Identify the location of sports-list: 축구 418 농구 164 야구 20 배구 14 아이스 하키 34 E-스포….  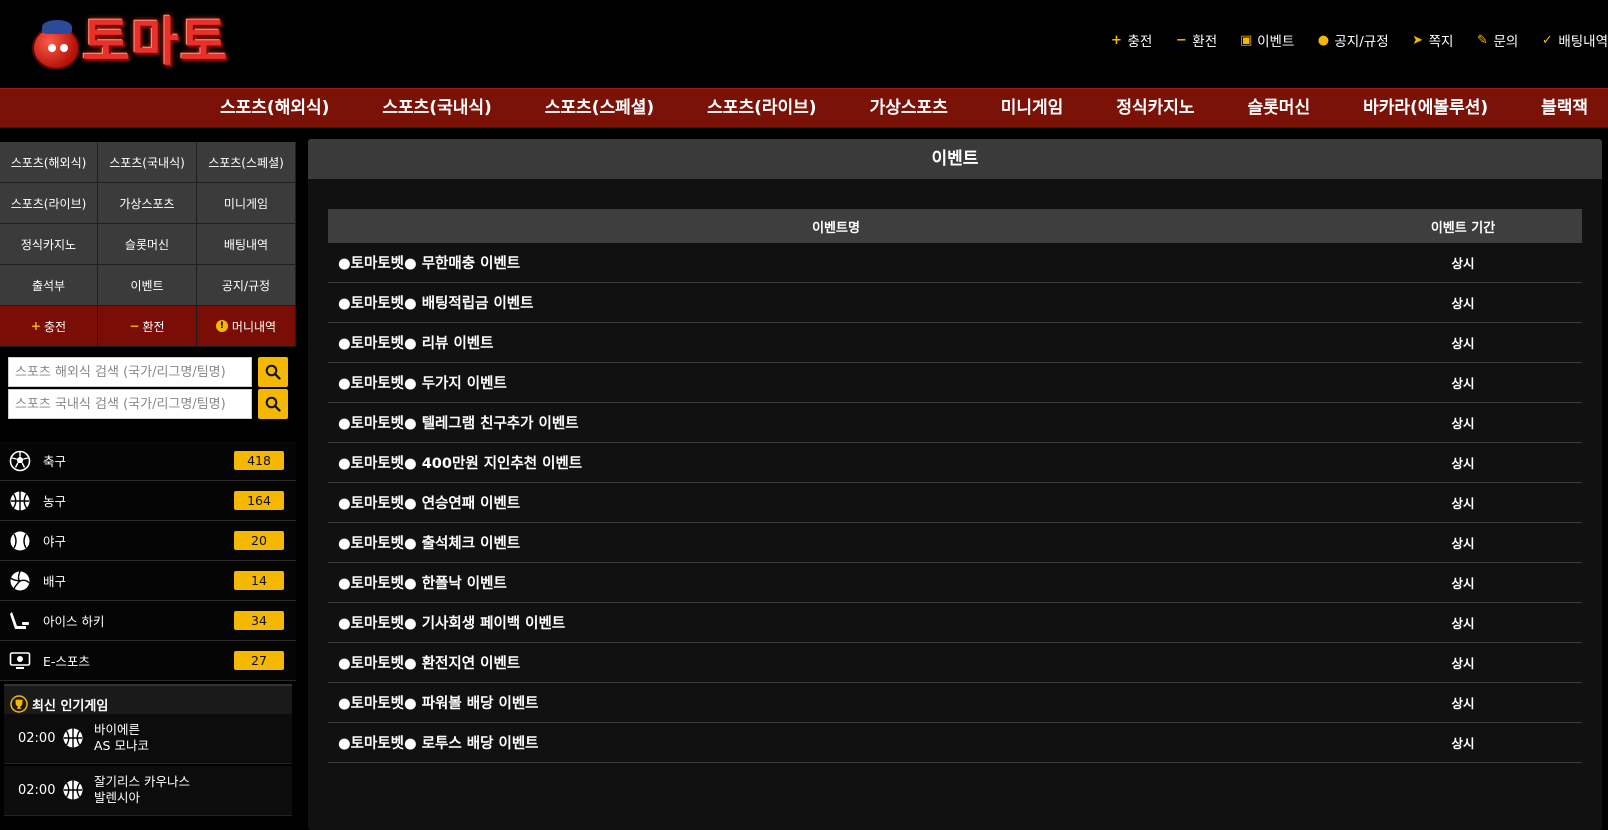
(148, 561).